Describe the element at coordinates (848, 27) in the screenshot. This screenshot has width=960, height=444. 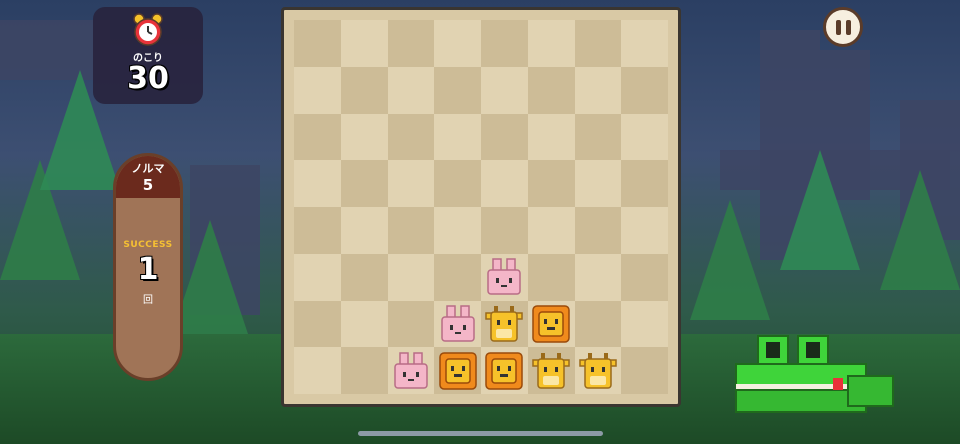
I see `pause-icon-bar` at that location.